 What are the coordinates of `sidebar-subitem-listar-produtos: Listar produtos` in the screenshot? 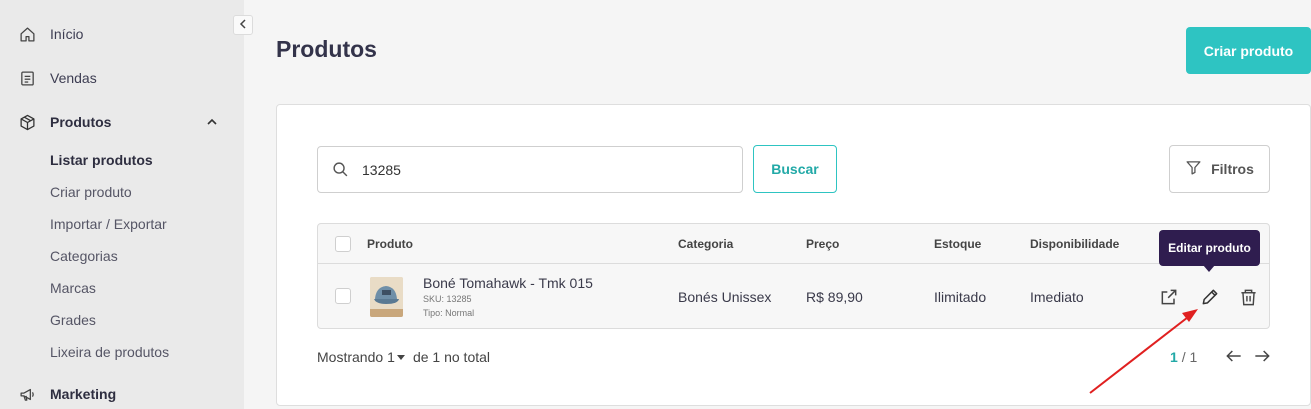 It's located at (101, 160).